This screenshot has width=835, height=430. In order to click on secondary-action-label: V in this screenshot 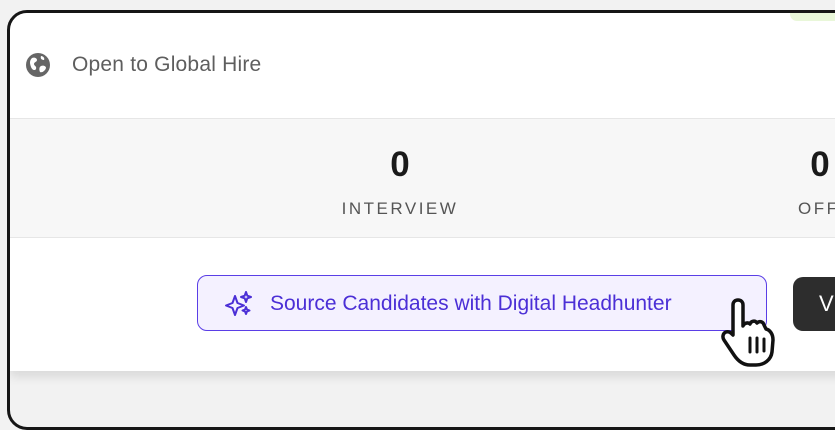, I will do `click(826, 303)`.